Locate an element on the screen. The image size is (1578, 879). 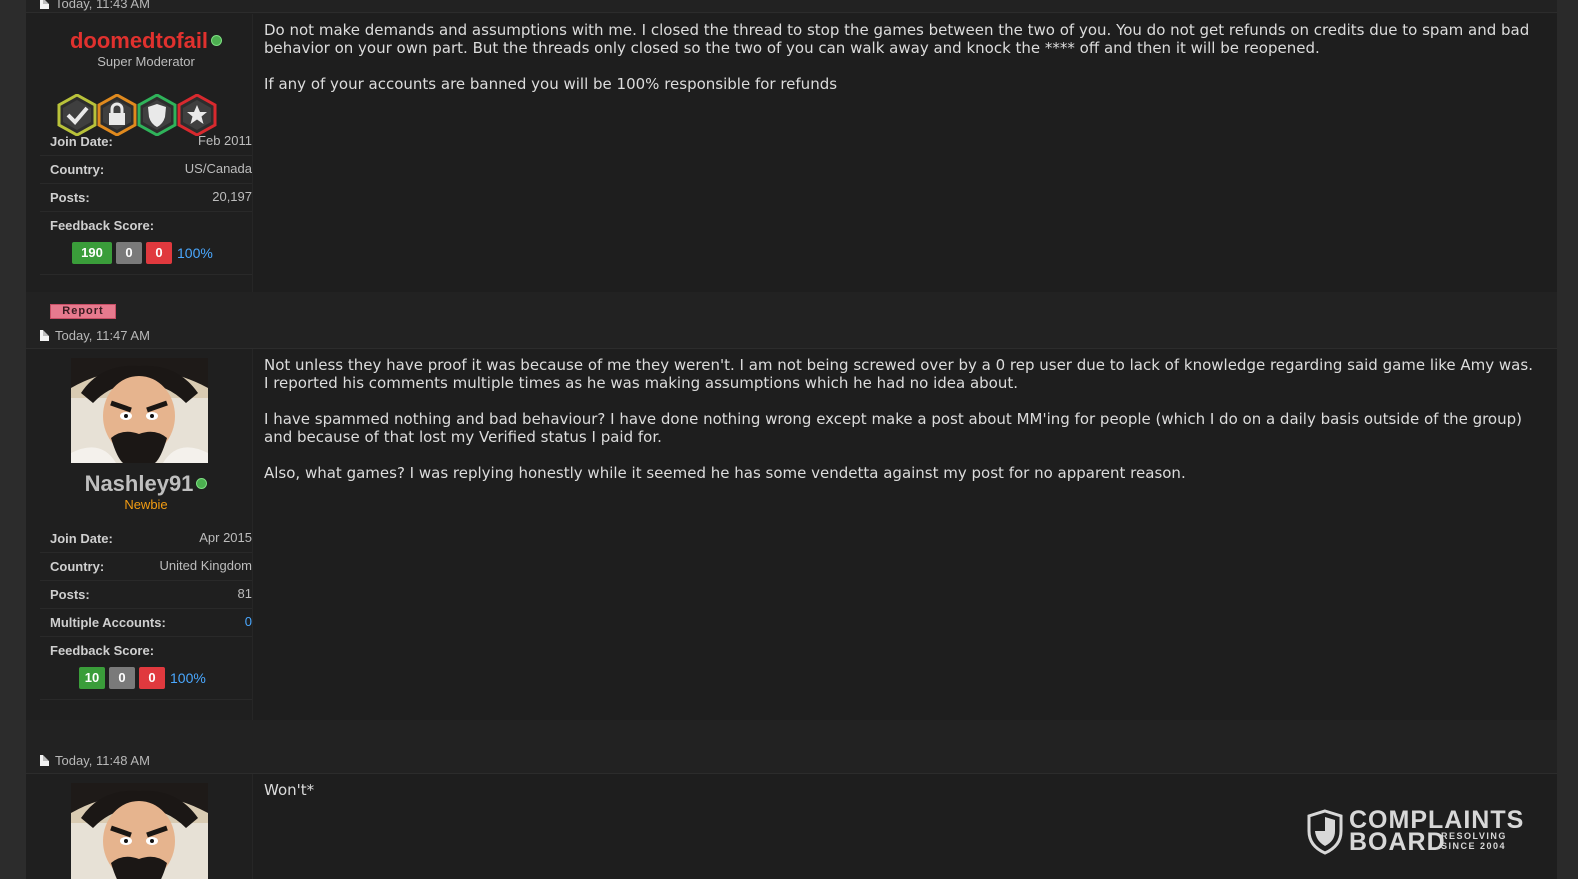
feedback-score: Feedback Score: 190 0 0 100% is located at coordinates (146, 243).